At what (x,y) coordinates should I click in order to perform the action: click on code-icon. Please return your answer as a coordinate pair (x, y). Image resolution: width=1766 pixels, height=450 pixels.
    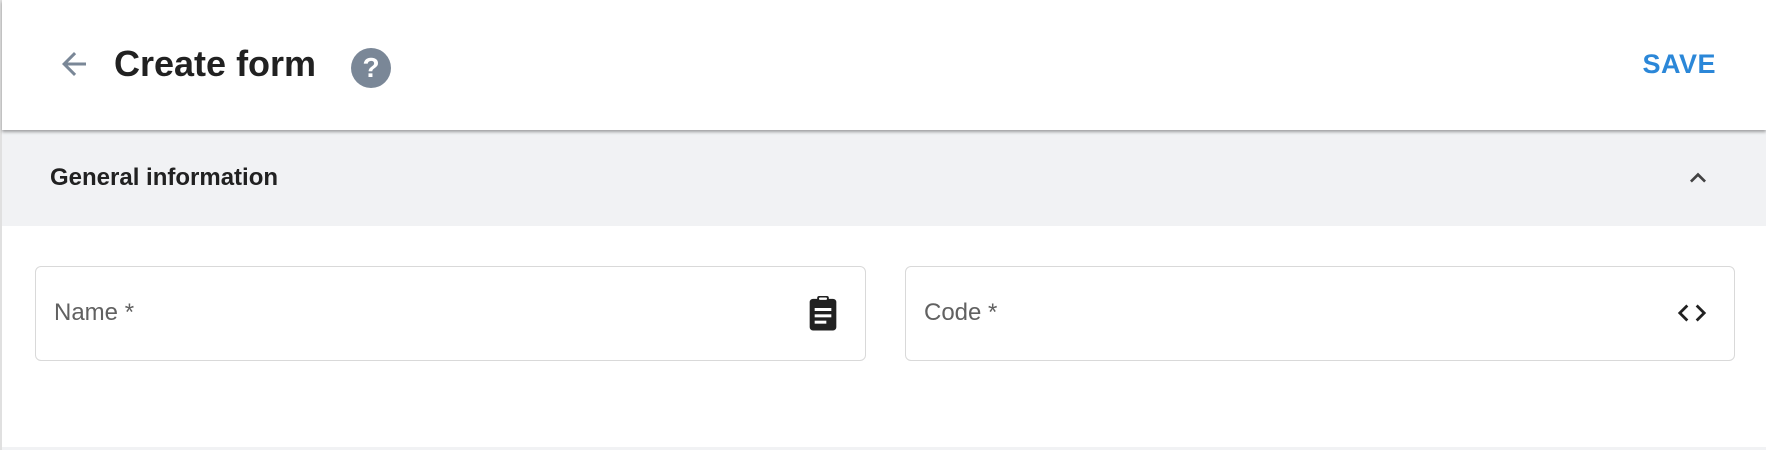
    Looking at the image, I should click on (1692, 313).